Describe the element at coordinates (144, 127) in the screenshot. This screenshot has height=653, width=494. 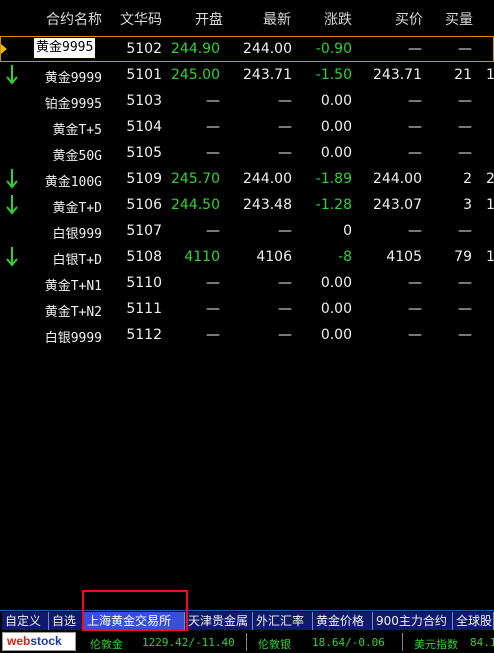
I see `row-code: 5104` at that location.